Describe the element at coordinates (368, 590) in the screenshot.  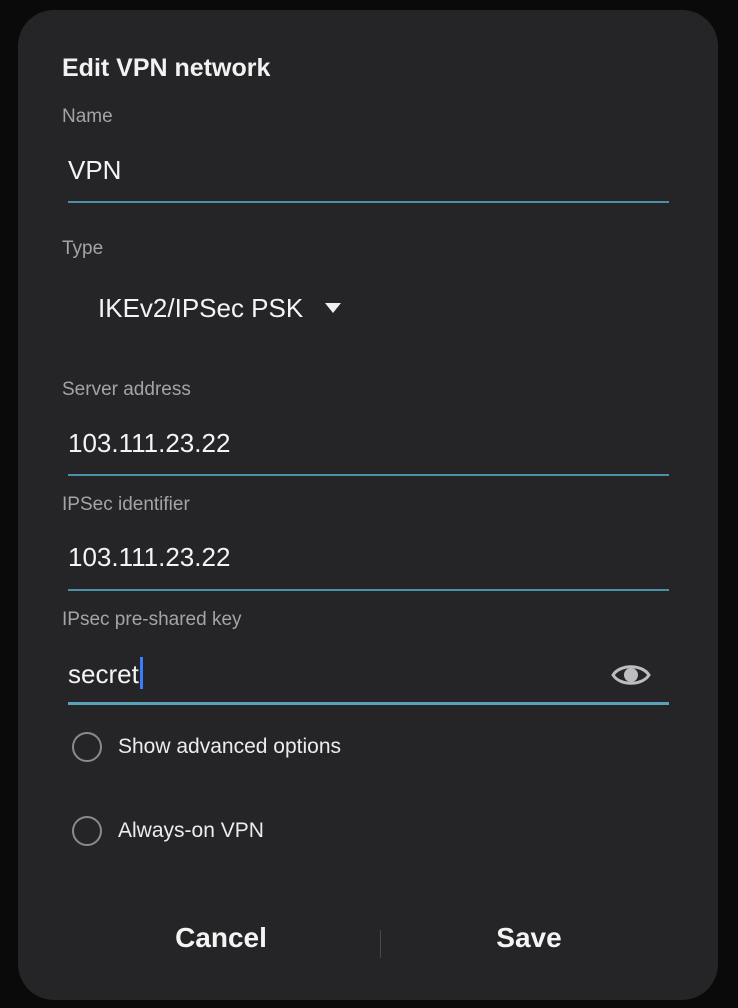
I see `ipsec-identifier-underline` at that location.